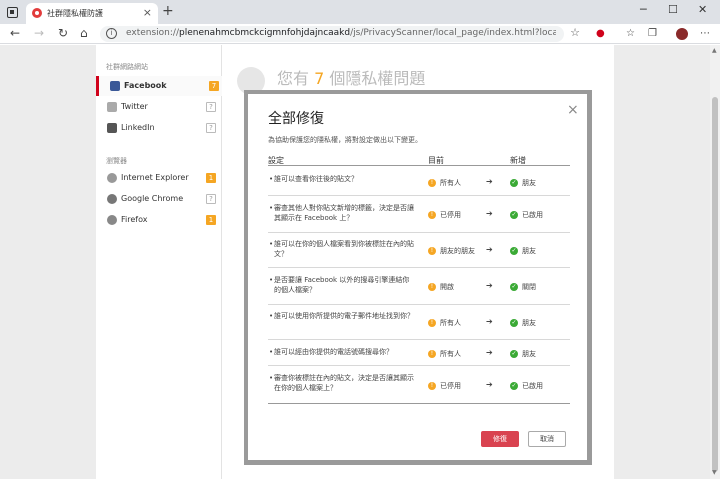  Describe the element at coordinates (600, 33) in the screenshot. I see `extension-icon: ●` at that location.